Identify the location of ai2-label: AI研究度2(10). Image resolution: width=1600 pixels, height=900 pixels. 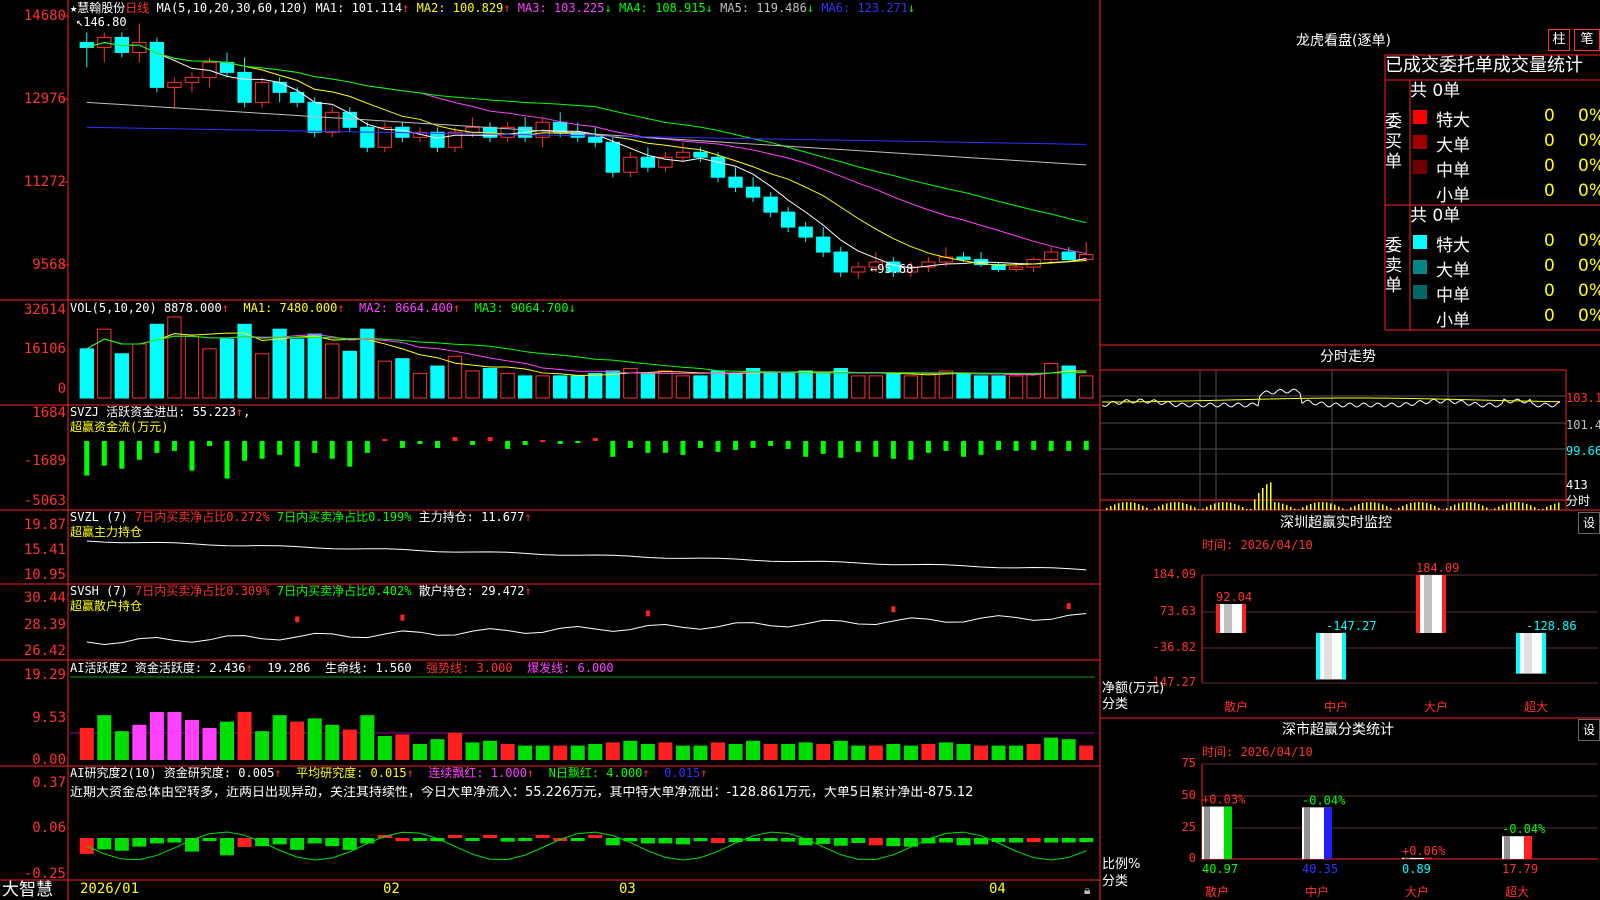
(113, 773).